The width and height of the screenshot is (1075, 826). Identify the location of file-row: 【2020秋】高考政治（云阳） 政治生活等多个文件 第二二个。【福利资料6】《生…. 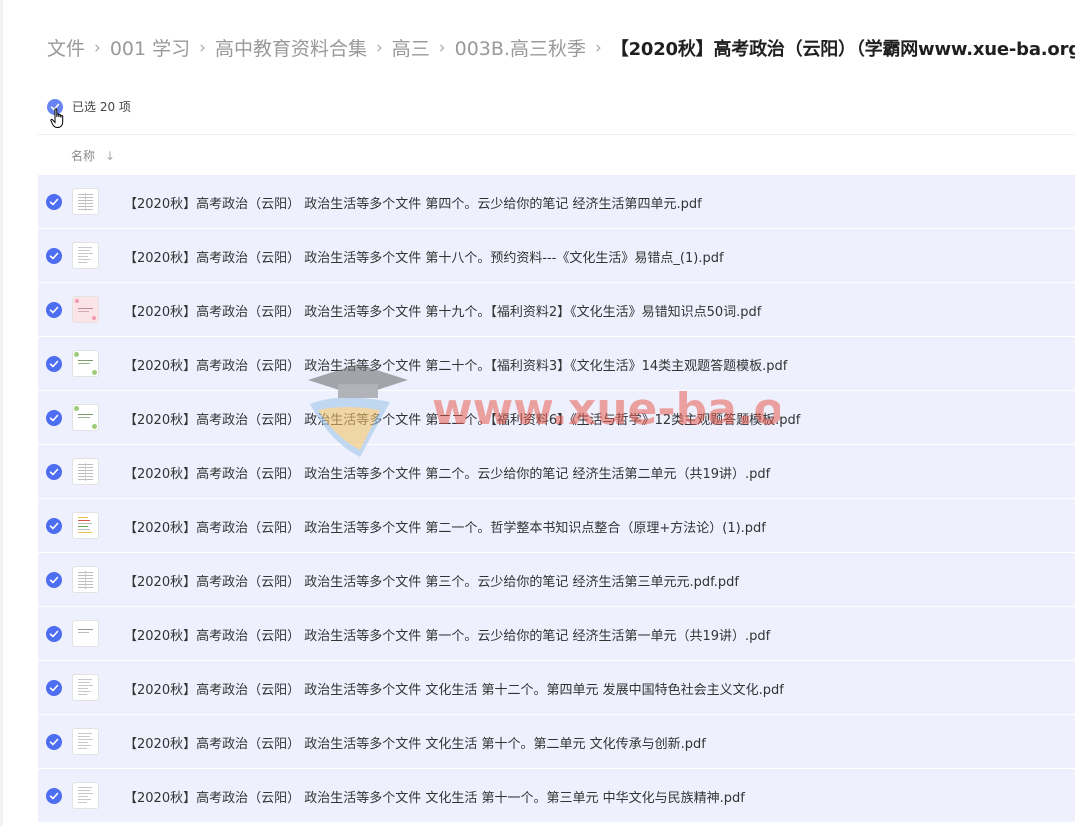
(556, 417).